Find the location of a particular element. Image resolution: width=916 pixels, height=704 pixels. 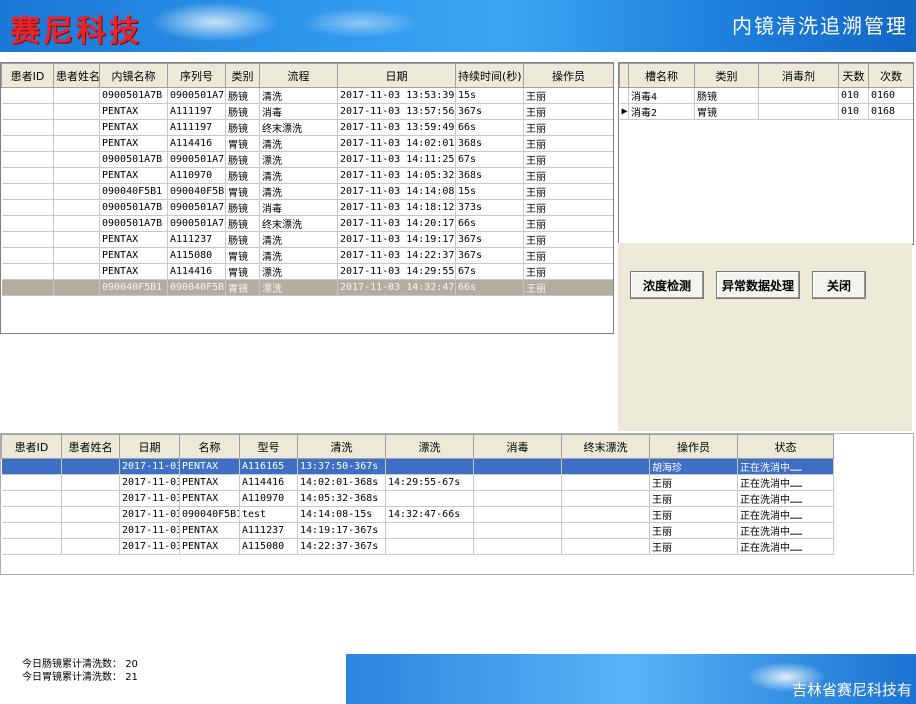

tank-row: 消毒4 肠镜 010 0160 is located at coordinates (766, 95).